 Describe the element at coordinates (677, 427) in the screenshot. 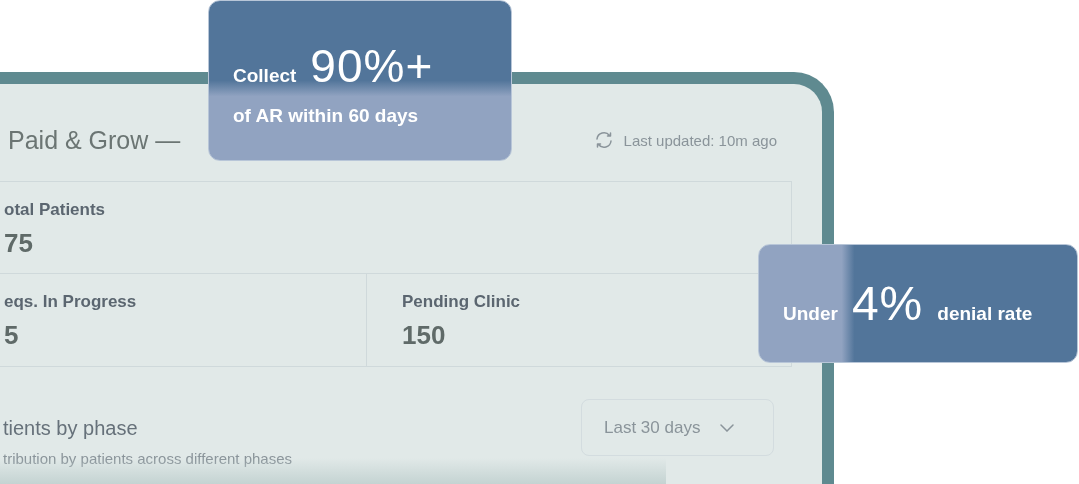

I see `date-range-dropdown: Last 30 days` at that location.